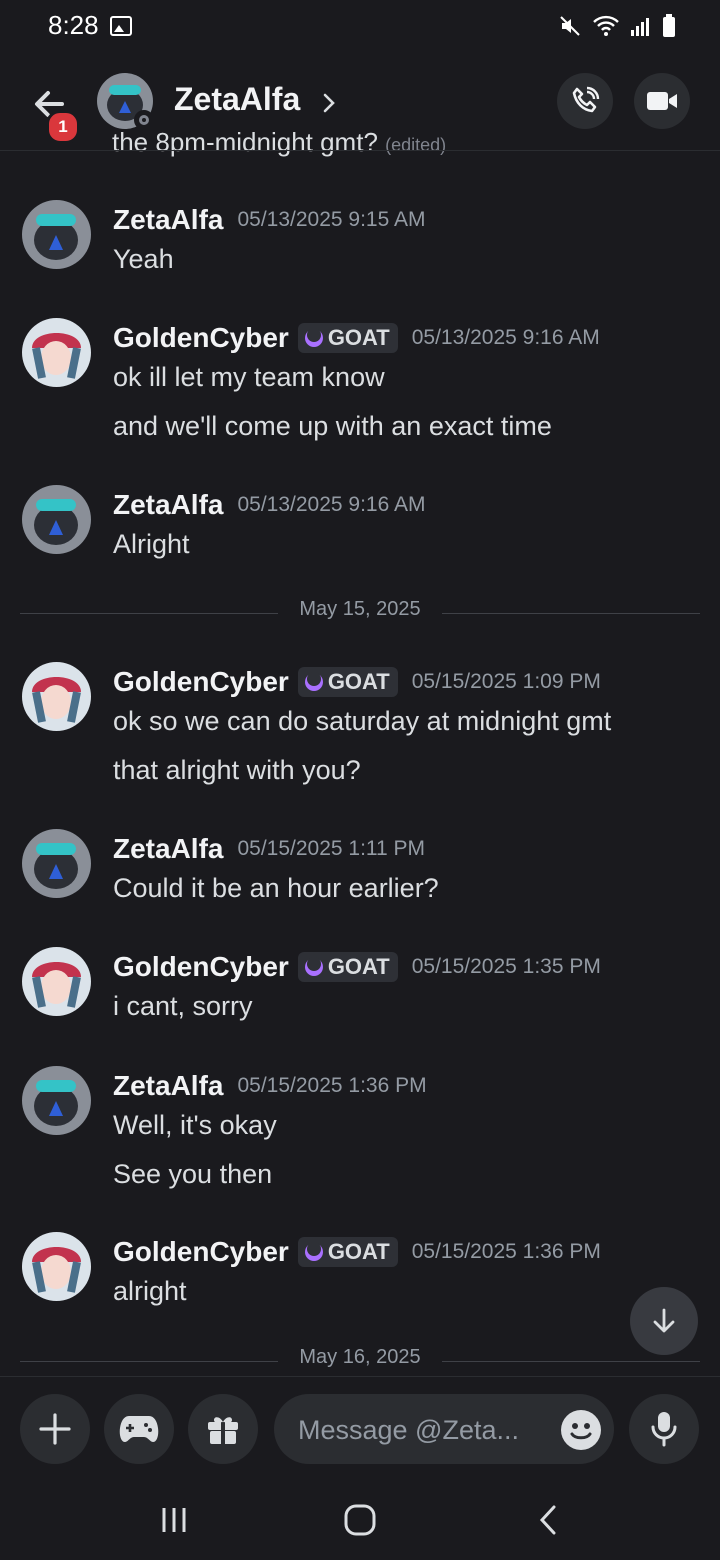 This screenshot has height=1560, width=720. Describe the element at coordinates (360, 103) in the screenshot. I see `chat-header: 1 ZetaAlfa` at that location.